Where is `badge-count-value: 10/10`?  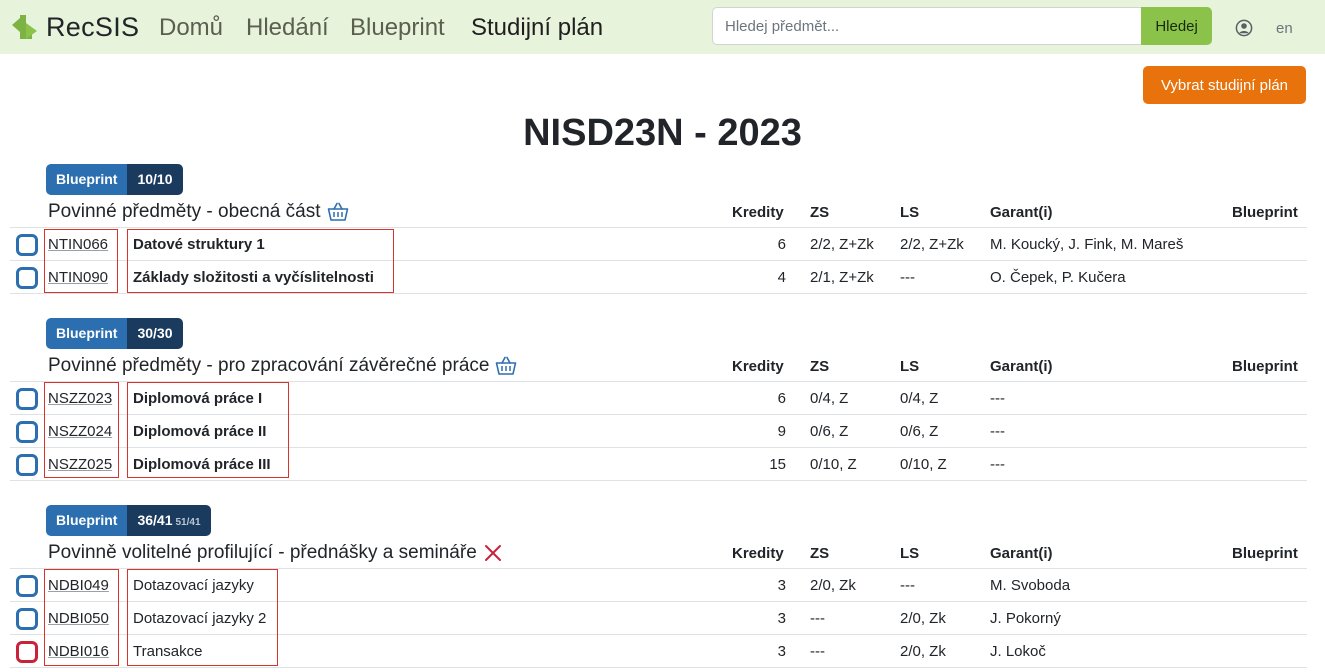
badge-count-value: 10/10 is located at coordinates (155, 179).